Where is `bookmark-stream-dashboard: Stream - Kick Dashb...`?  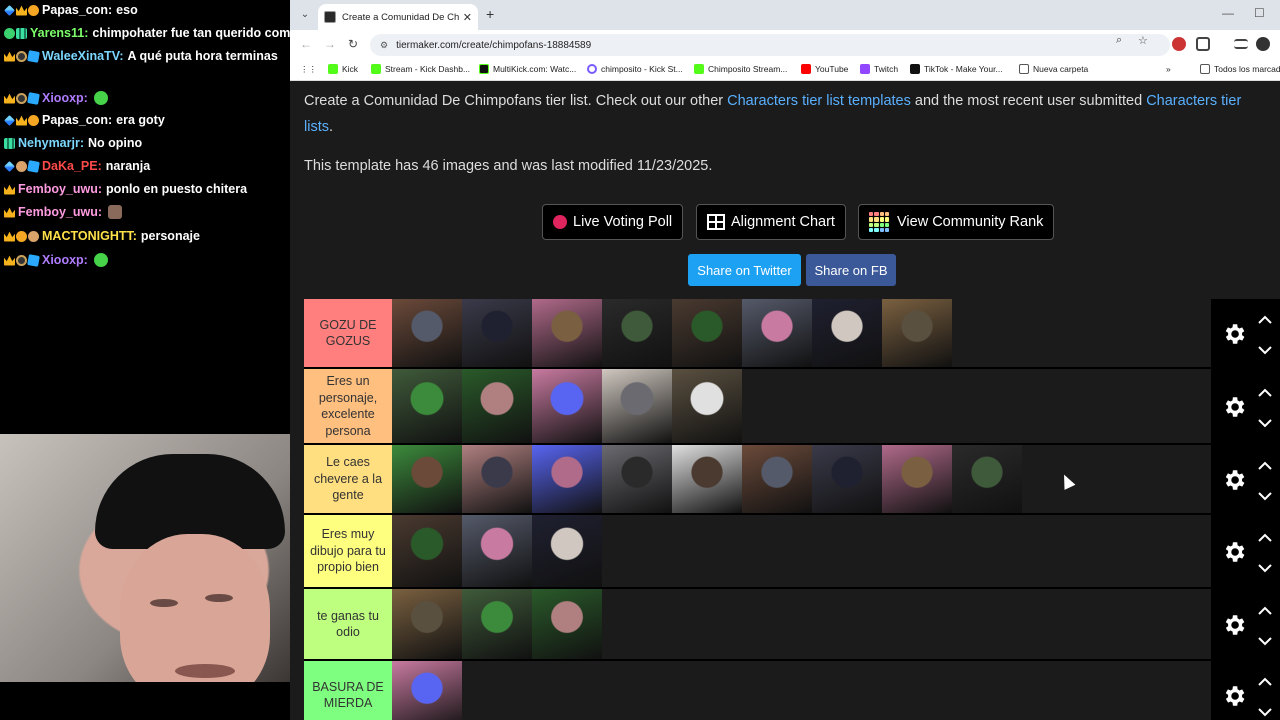 bookmark-stream-dashboard: Stream - Kick Dashb... is located at coordinates (420, 69).